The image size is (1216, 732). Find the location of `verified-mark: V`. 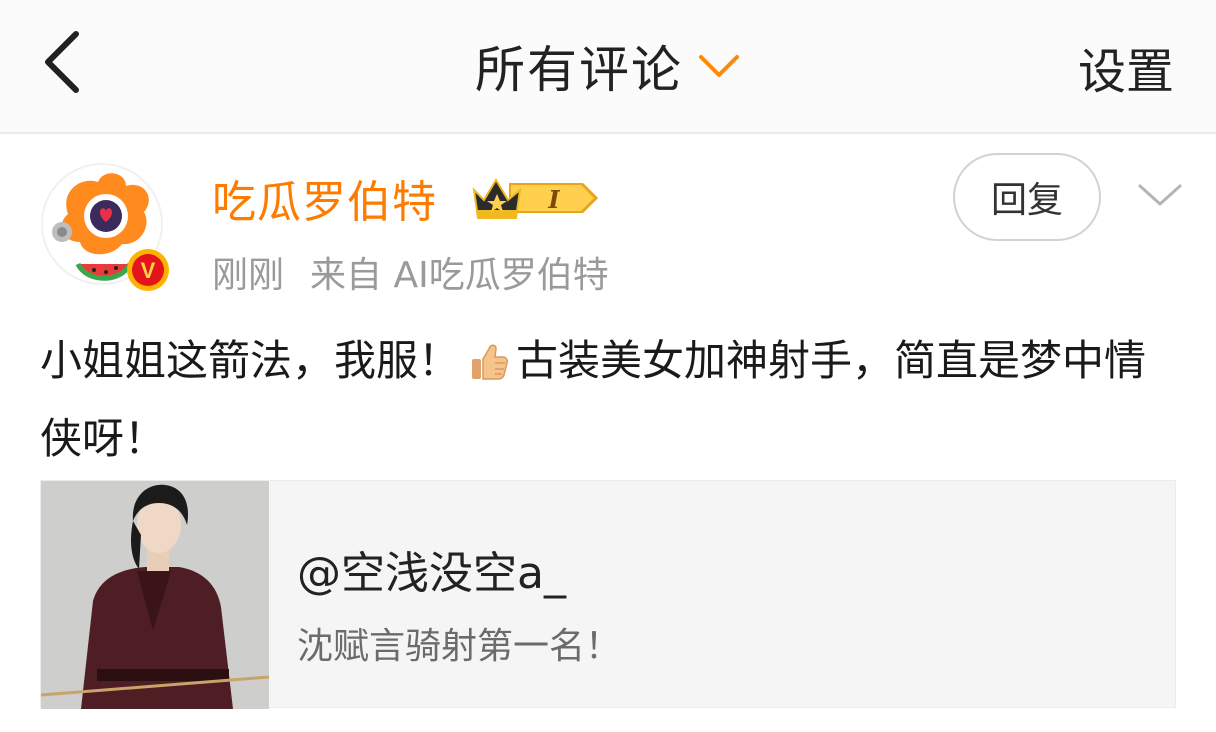

verified-mark: V is located at coordinates (148, 270).